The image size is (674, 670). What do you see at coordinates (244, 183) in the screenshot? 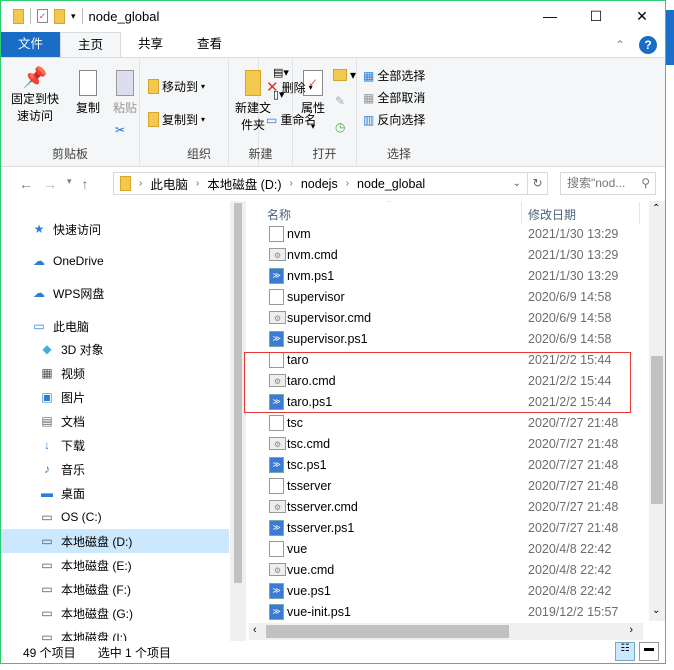
I see `breadcrumb-drive-d: 本地磁盘 (D:)` at bounding box center [244, 183].